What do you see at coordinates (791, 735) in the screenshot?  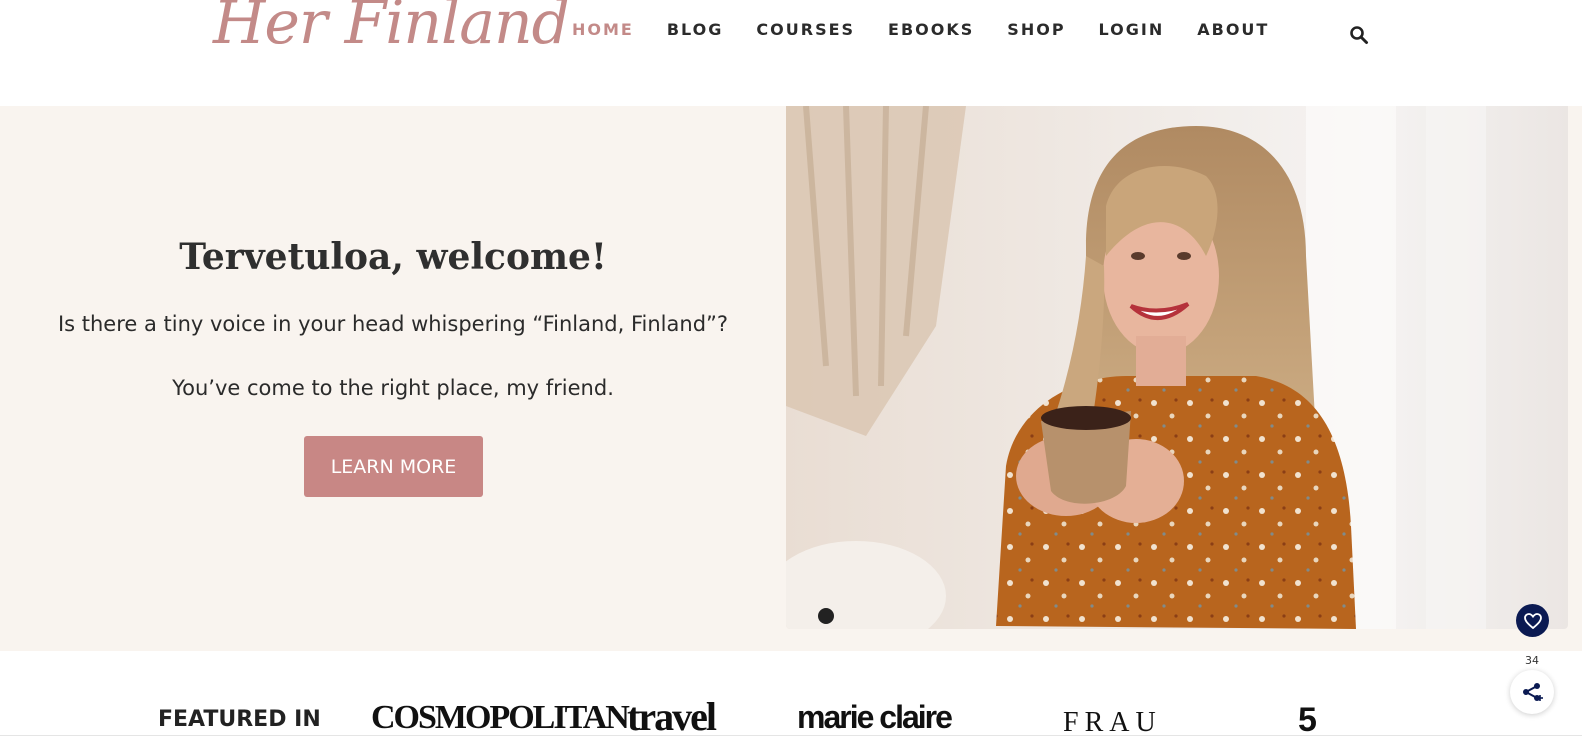 I see `divider` at bounding box center [791, 735].